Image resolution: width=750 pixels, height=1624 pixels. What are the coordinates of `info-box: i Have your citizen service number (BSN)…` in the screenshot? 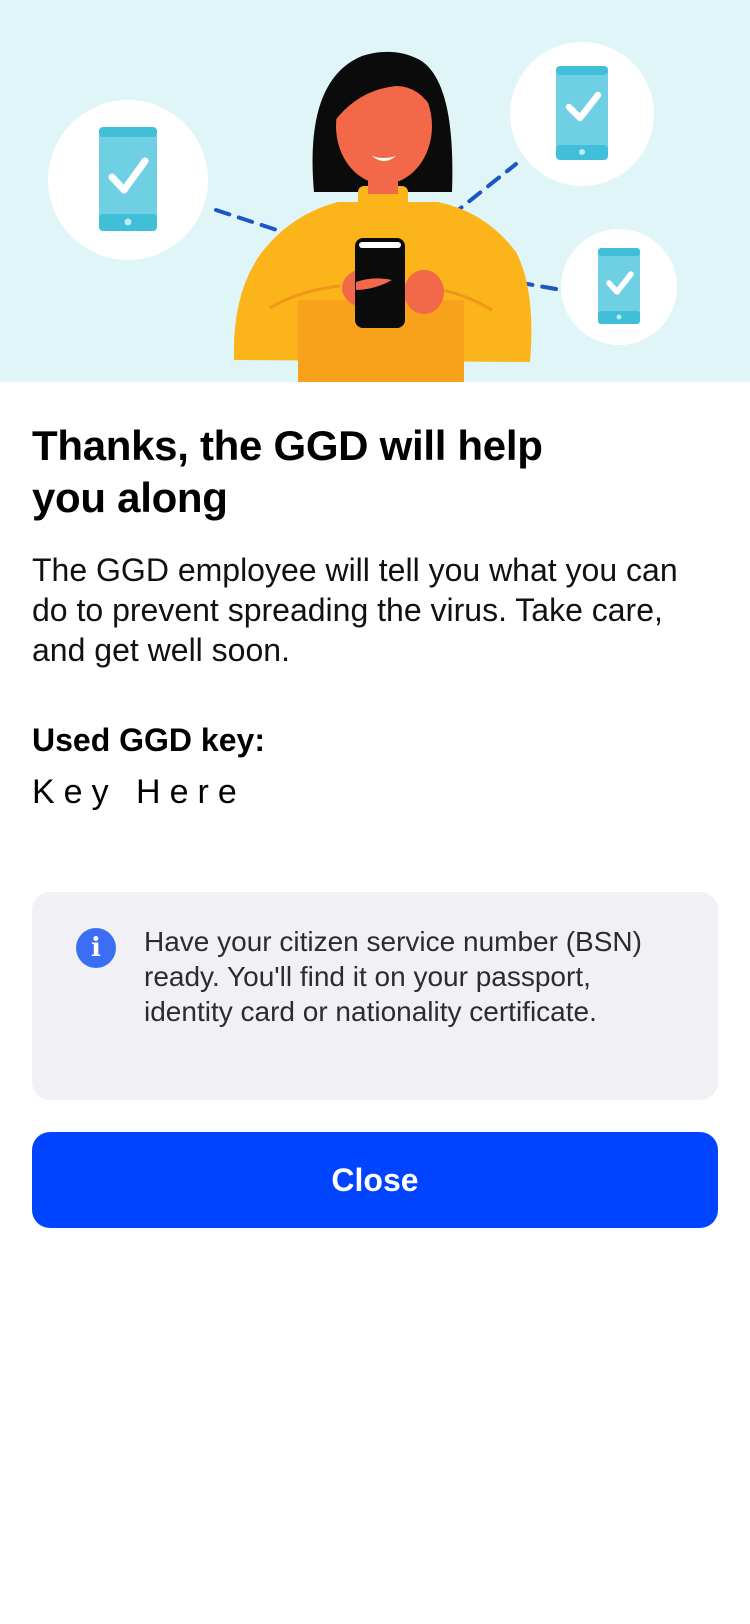 It's located at (375, 996).